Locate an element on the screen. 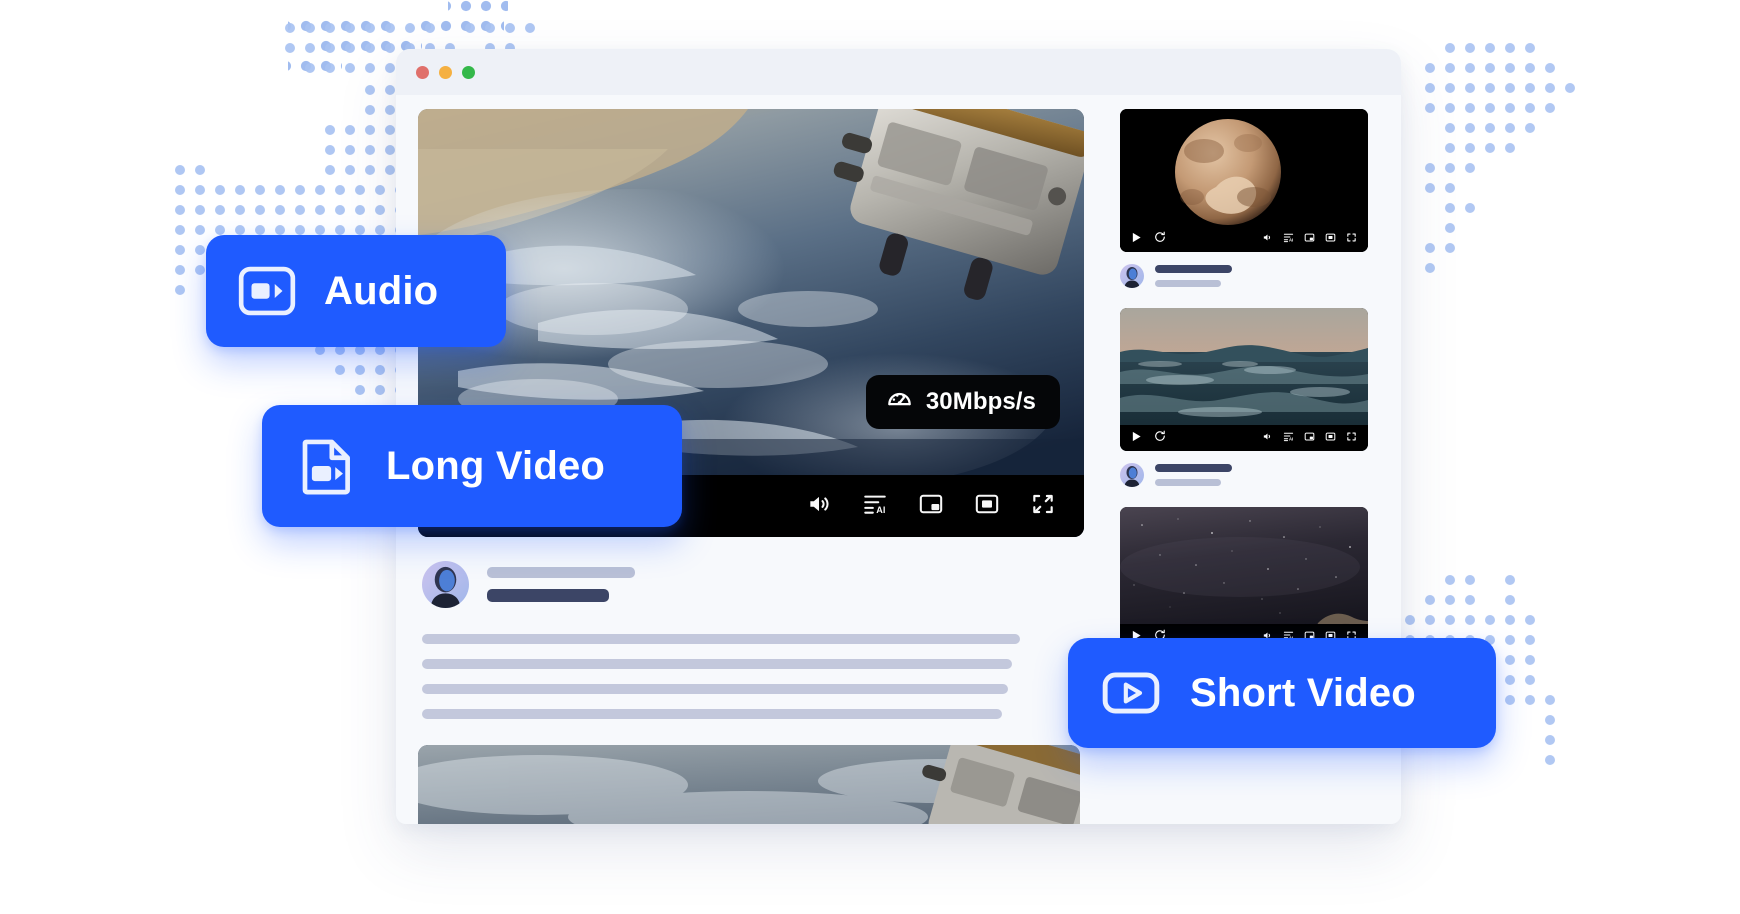 This screenshot has width=1740, height=914. bitrate-badge: 30Mbps/s is located at coordinates (962, 402).